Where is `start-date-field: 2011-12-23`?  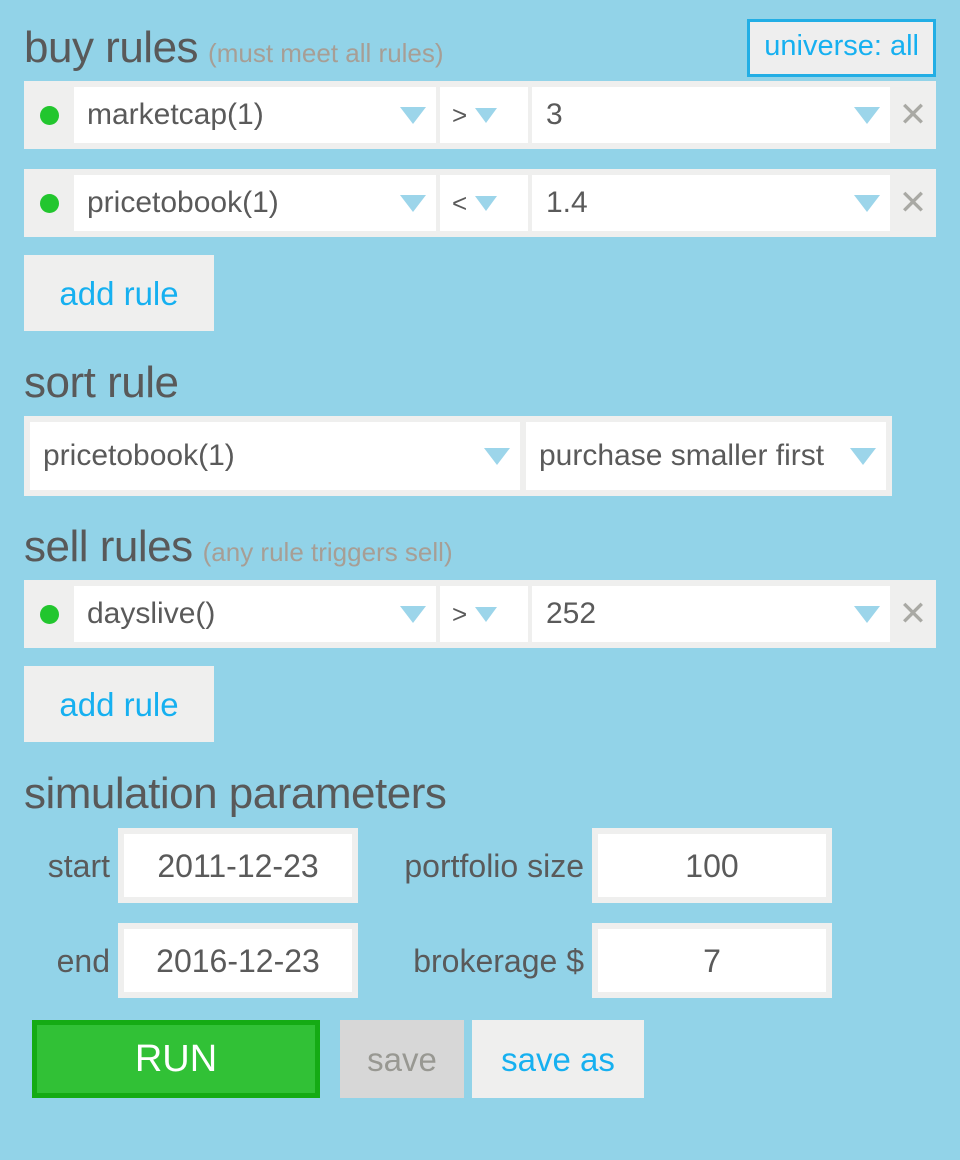
start-date-field: 2011-12-23 is located at coordinates (238, 865).